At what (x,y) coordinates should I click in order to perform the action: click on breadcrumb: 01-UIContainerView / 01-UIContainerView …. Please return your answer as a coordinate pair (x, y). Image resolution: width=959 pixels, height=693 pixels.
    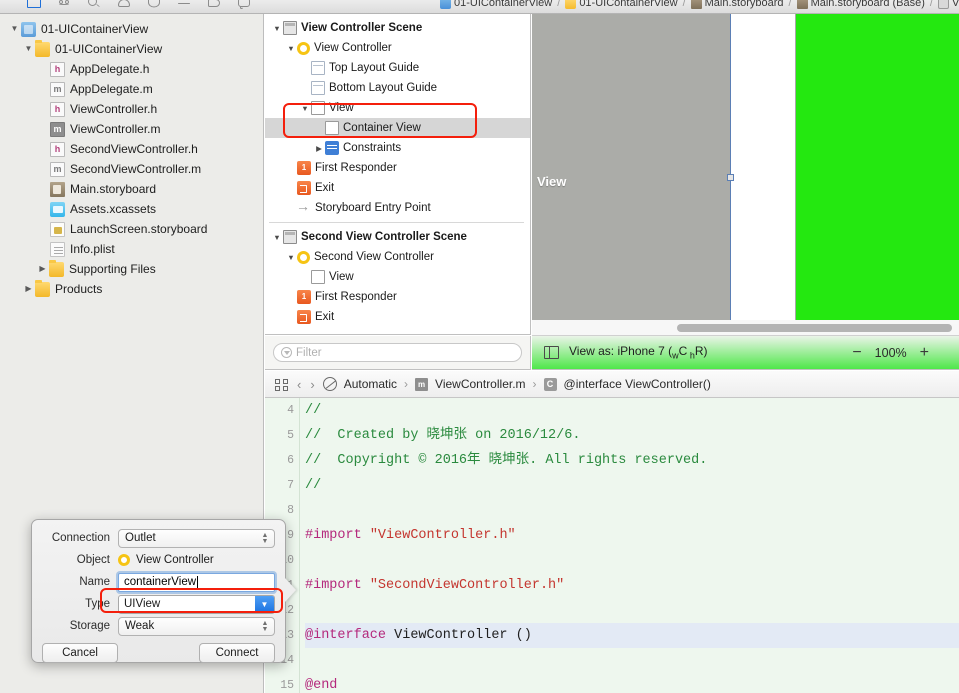
    Looking at the image, I should click on (699, 6).